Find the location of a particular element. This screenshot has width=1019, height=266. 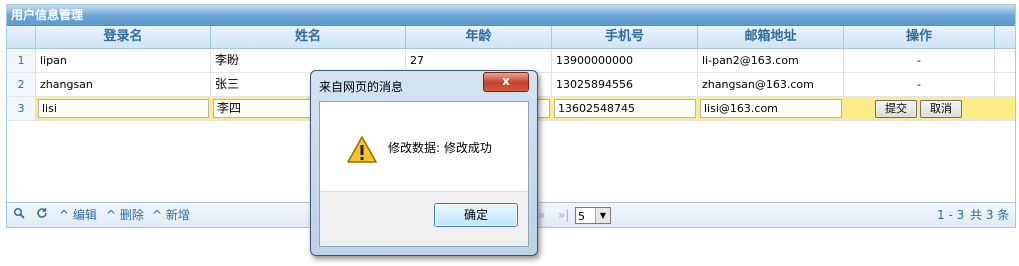

phone-cell: 13025894556 is located at coordinates (625, 84).